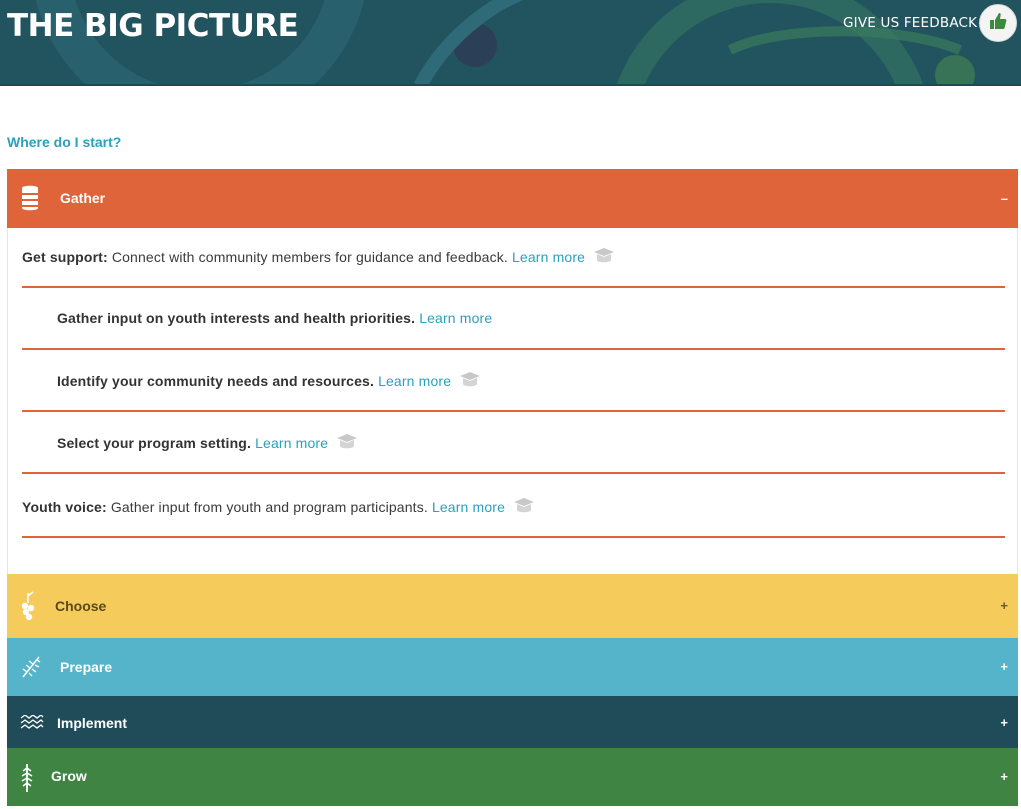 This screenshot has height=809, width=1021. I want to click on thumbs-up-icon, so click(998, 23).